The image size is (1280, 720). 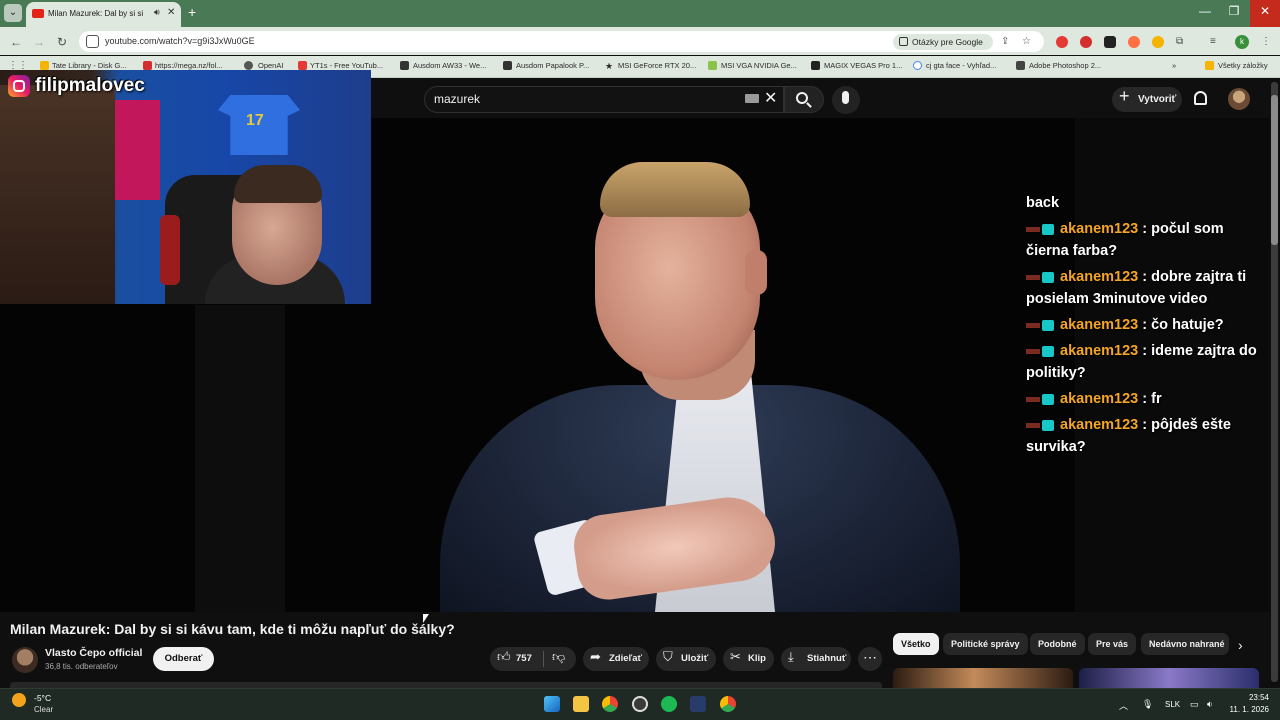 I want to click on app-icon, so click(x=698, y=704).